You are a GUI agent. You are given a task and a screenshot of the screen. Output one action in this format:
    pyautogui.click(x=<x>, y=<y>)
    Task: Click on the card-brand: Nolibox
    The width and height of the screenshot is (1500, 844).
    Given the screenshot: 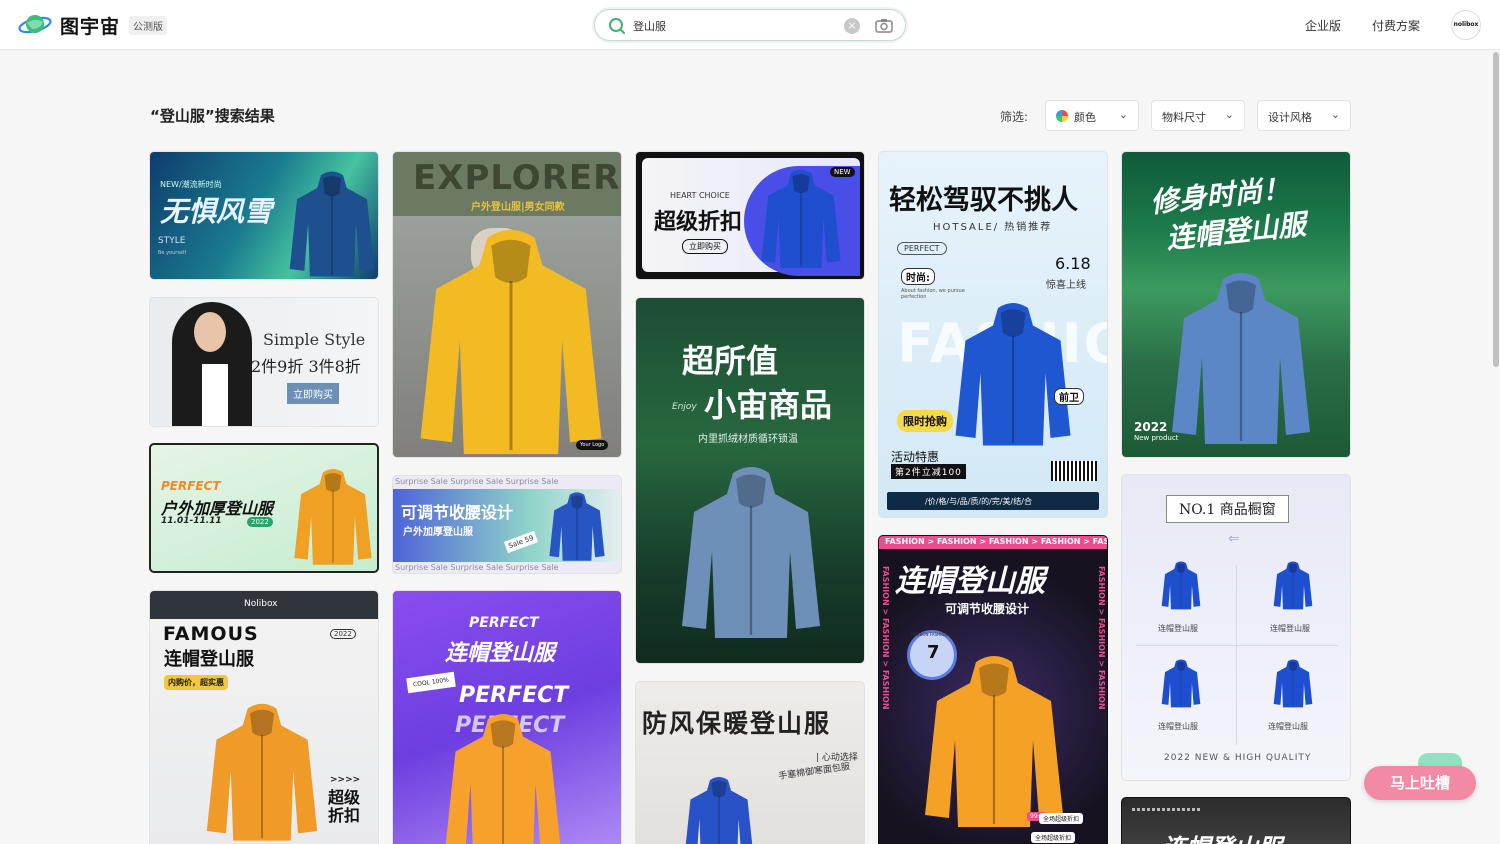 What is the action you would take?
    pyautogui.click(x=261, y=604)
    